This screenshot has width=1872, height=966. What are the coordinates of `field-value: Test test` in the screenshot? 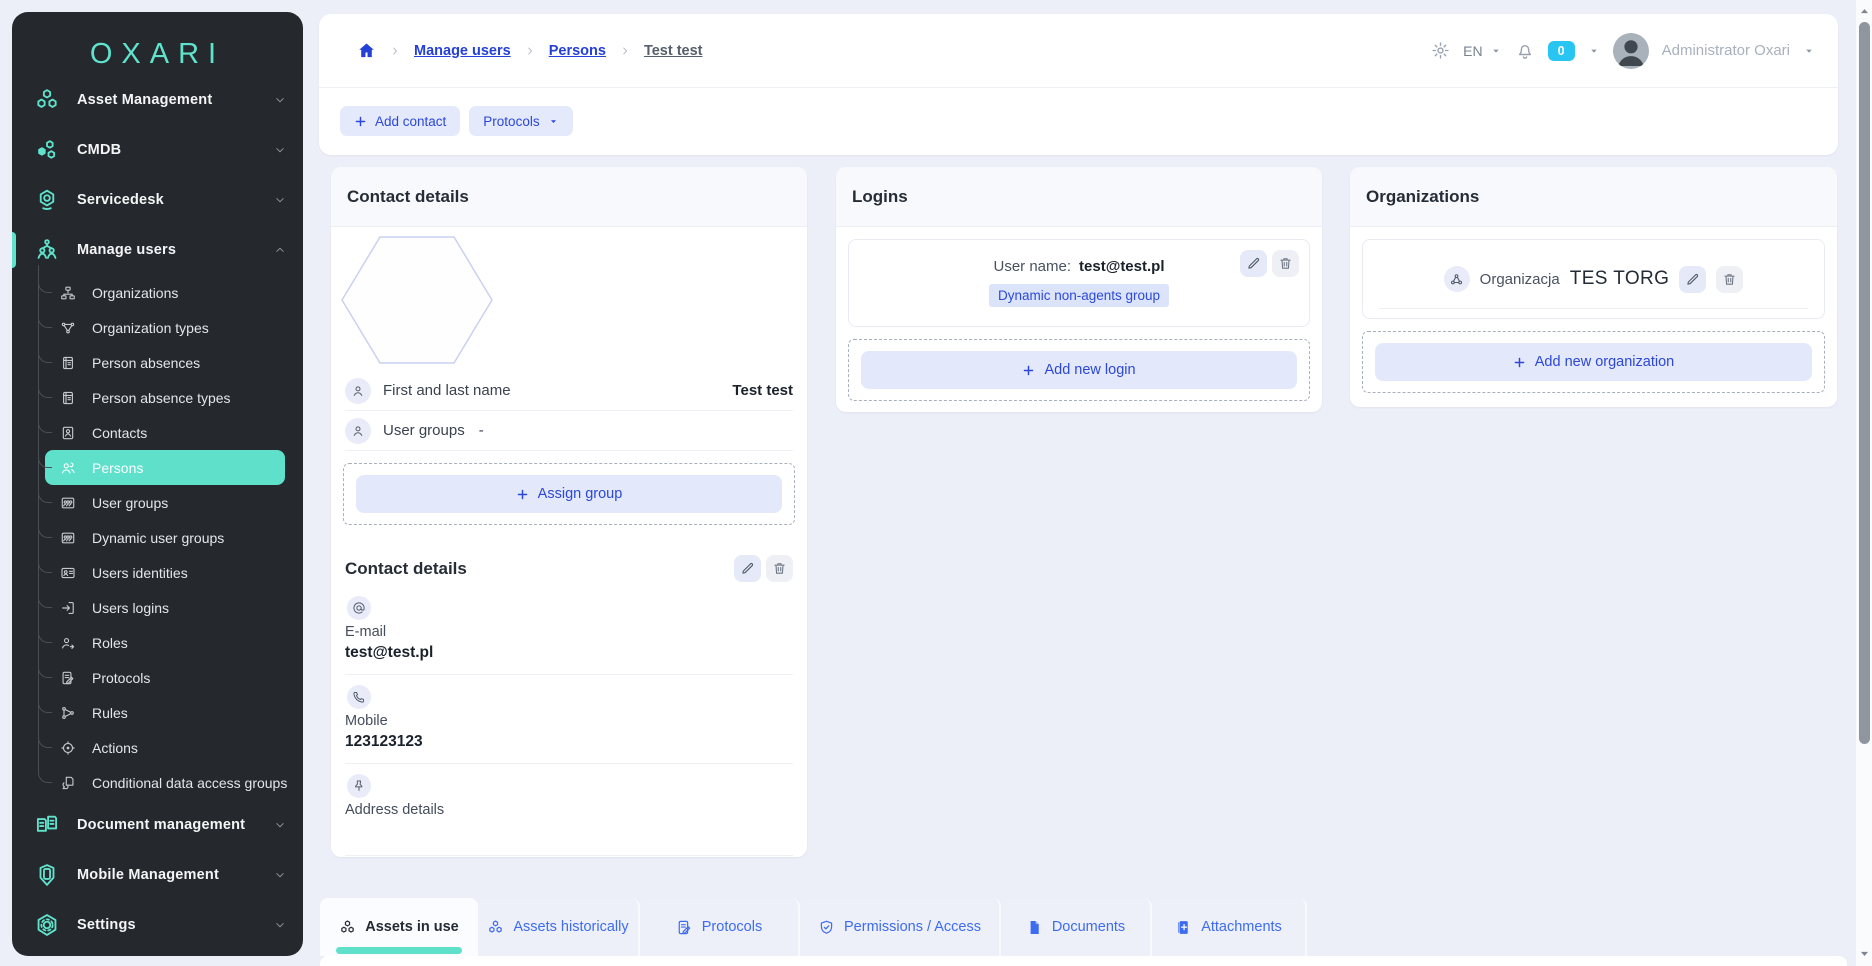 It's located at (762, 390).